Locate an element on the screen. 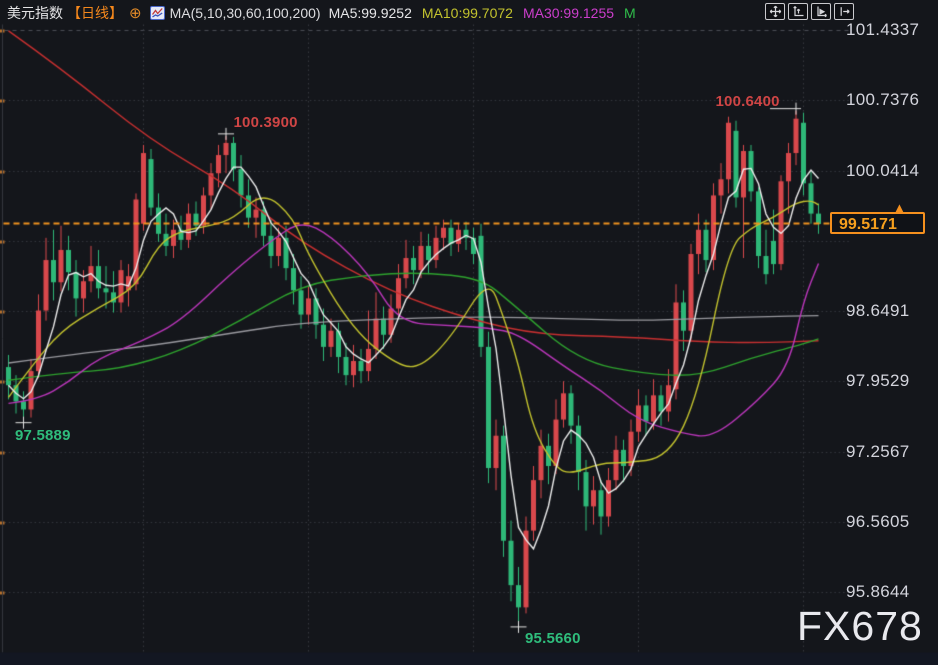  zoom-axis-up-button is located at coordinates (798, 11).